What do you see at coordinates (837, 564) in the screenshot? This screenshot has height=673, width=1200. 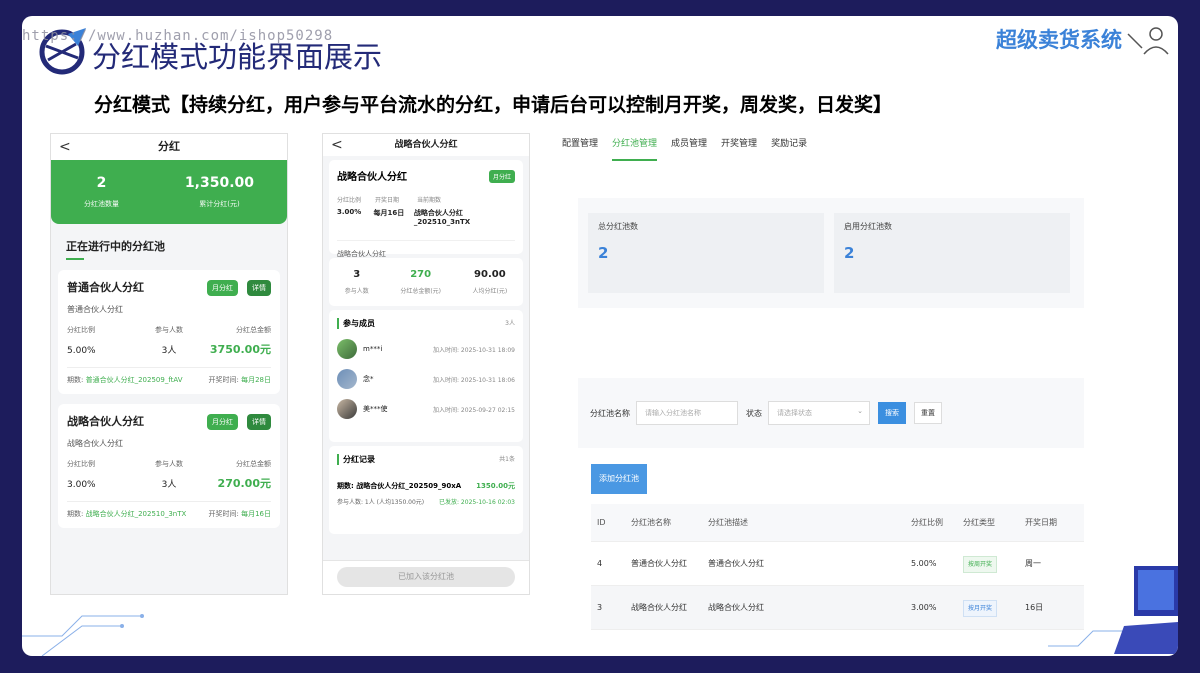 I see `table-row: 4 普通合伙人分红 普通合伙人分红 5.00% 按周开奖 周一` at bounding box center [837, 564].